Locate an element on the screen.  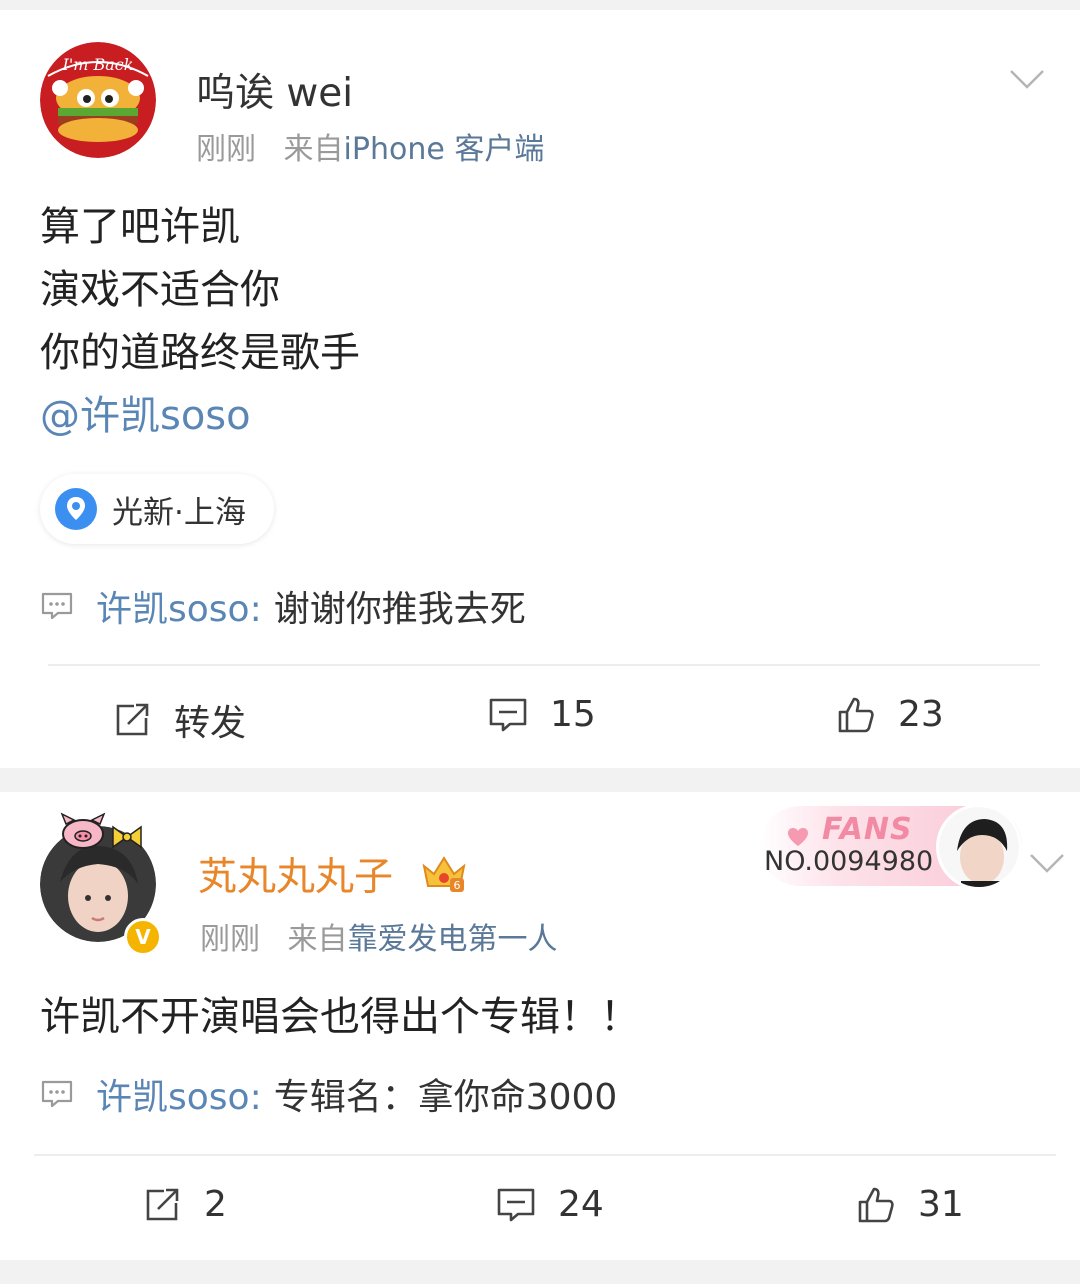
like-count: 31 is located at coordinates (941, 1204).